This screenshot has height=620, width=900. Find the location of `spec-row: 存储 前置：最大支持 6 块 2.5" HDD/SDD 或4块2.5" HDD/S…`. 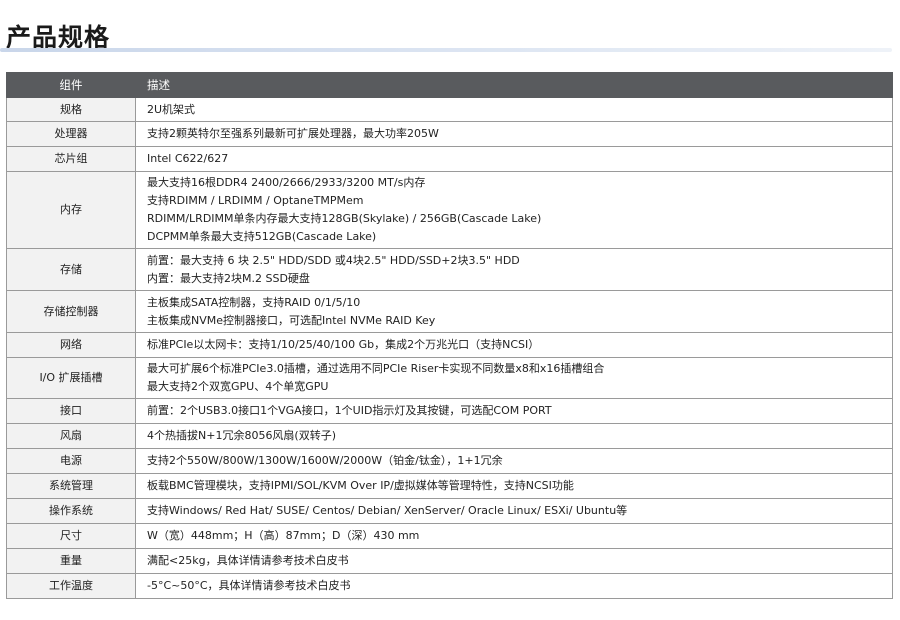

spec-row: 存储 前置：最大支持 6 块 2.5" HDD/SDD 或4块2.5" HDD/S… is located at coordinates (449, 269).